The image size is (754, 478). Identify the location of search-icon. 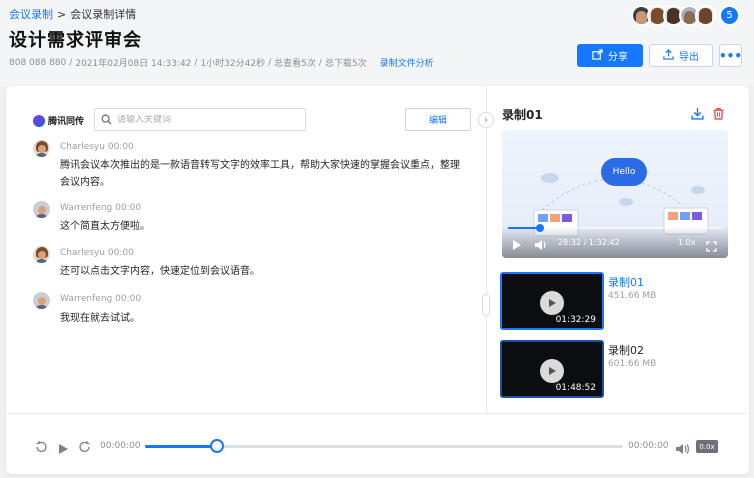
(106, 119).